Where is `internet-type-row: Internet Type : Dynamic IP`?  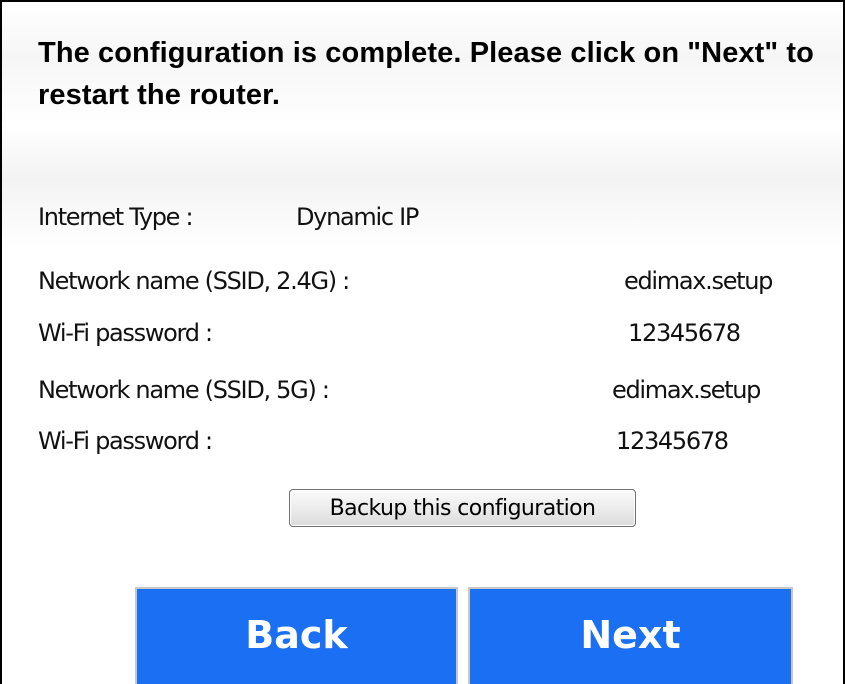 internet-type-row: Internet Type : Dynamic IP is located at coordinates (423, 220).